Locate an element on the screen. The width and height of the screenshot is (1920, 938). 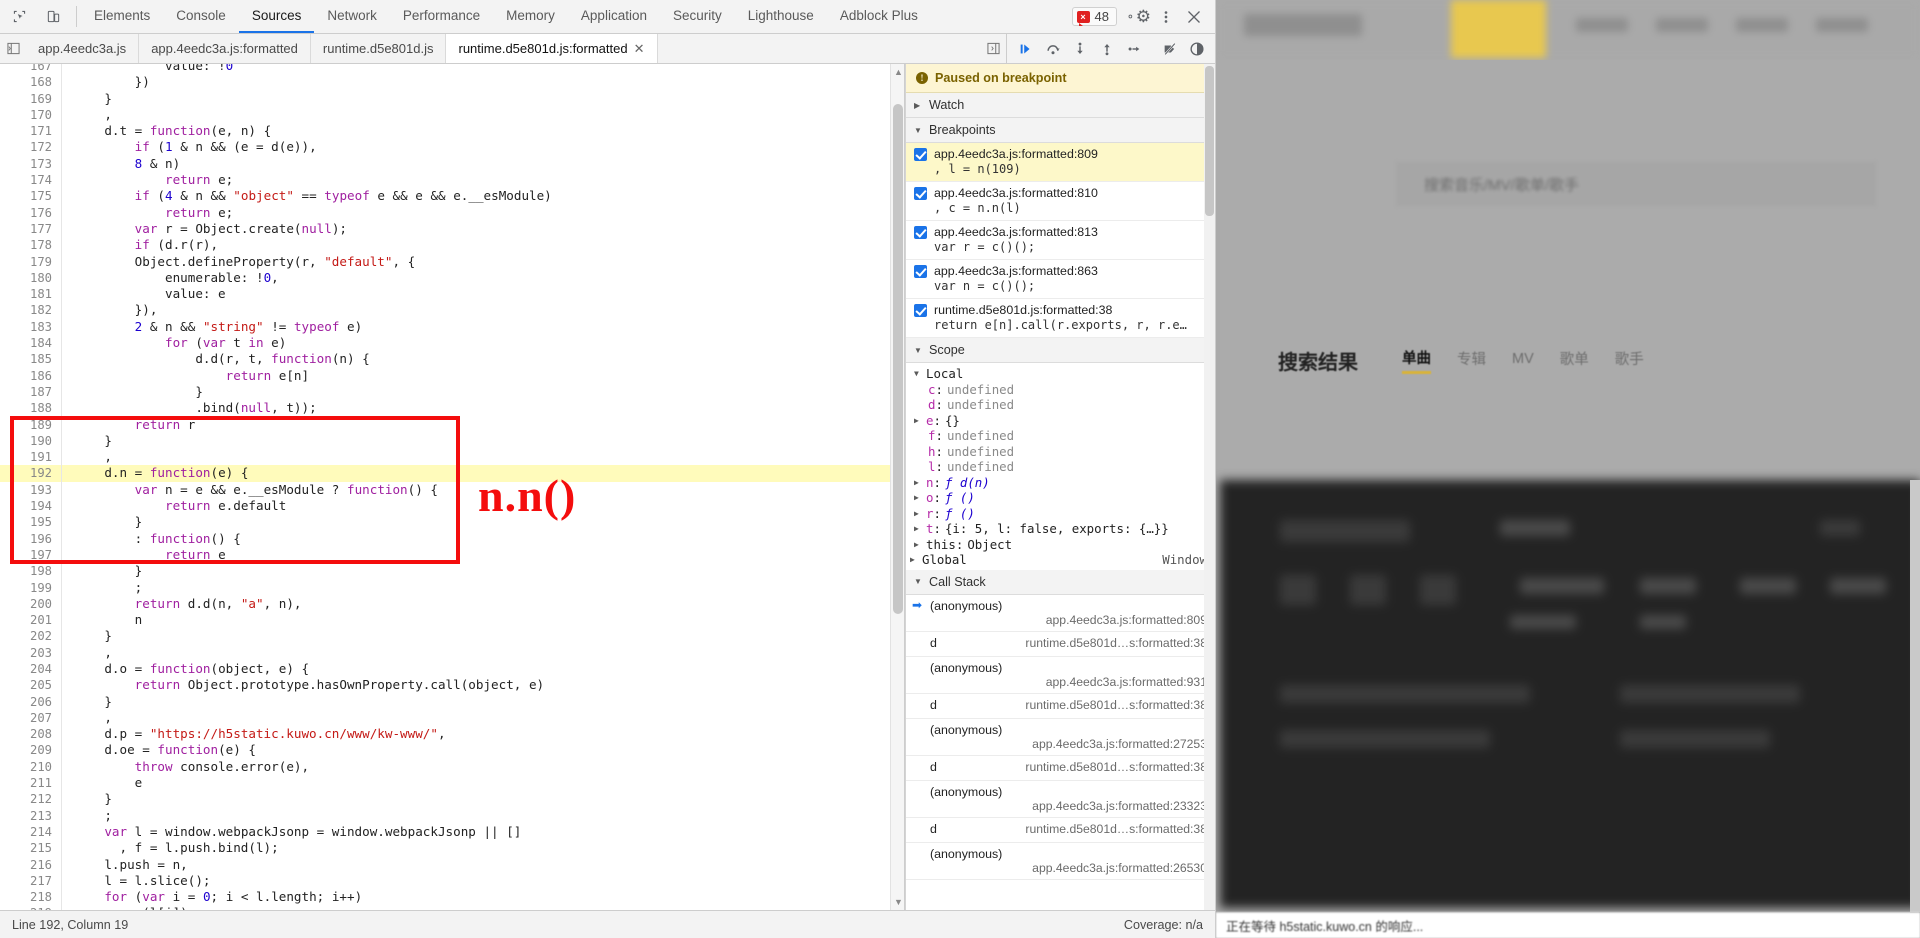
line-number: 208 is located at coordinates (31, 734).